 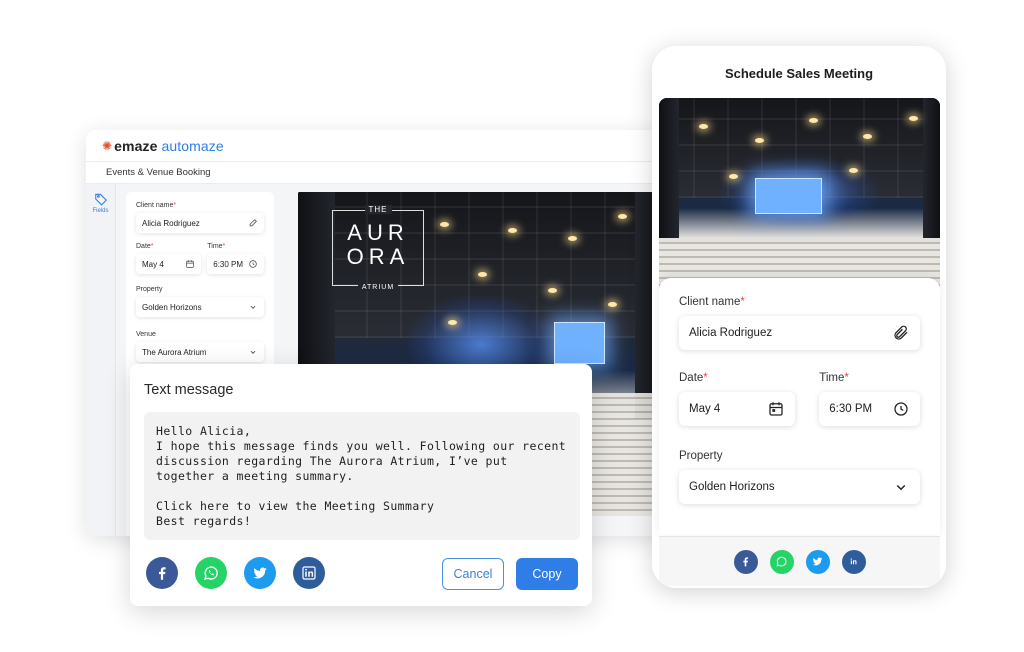 I want to click on venue-select: The Aurora Atrium, so click(x=200, y=352).